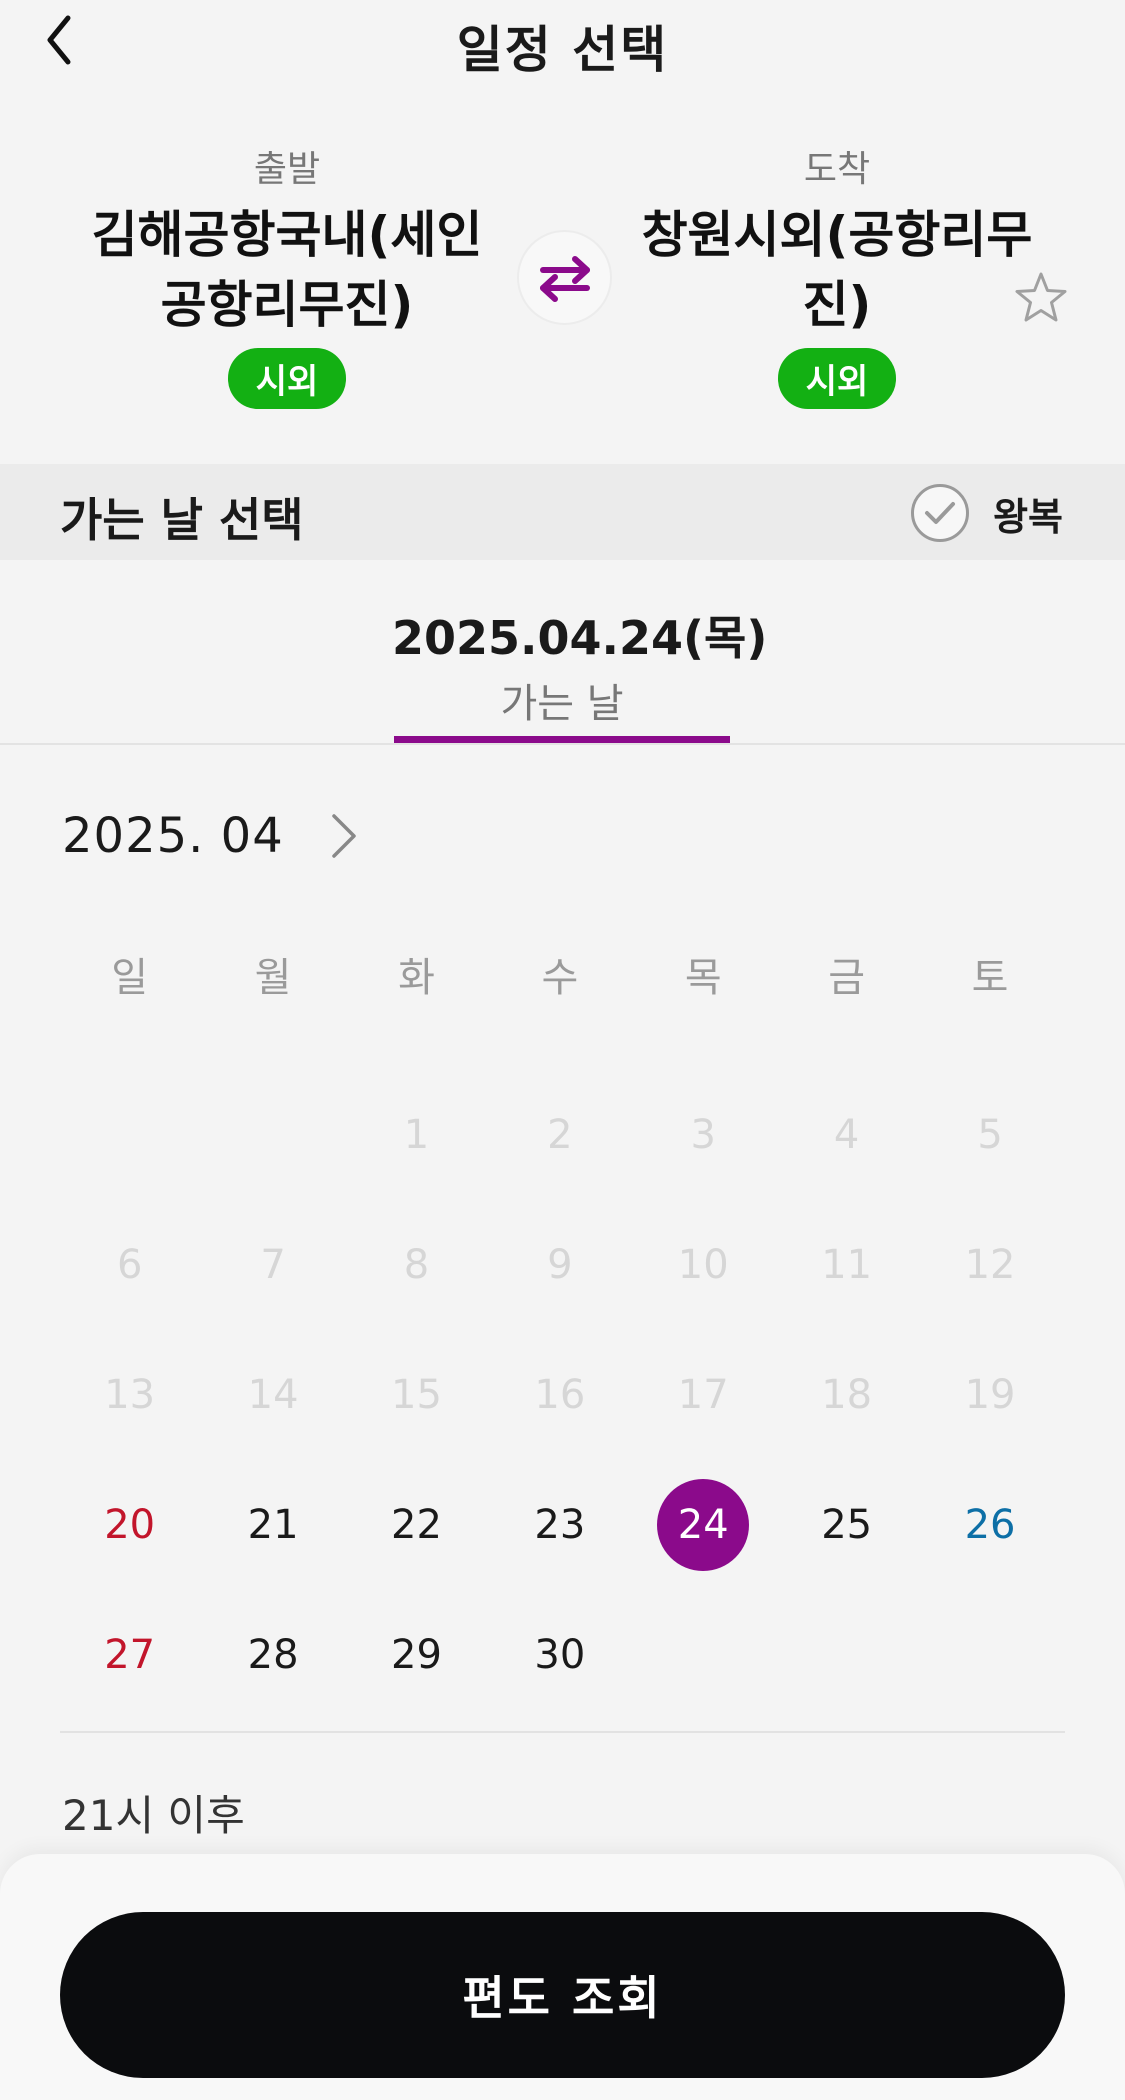 This screenshot has height=2100, width=1125. I want to click on next-month-button, so click(344, 836).